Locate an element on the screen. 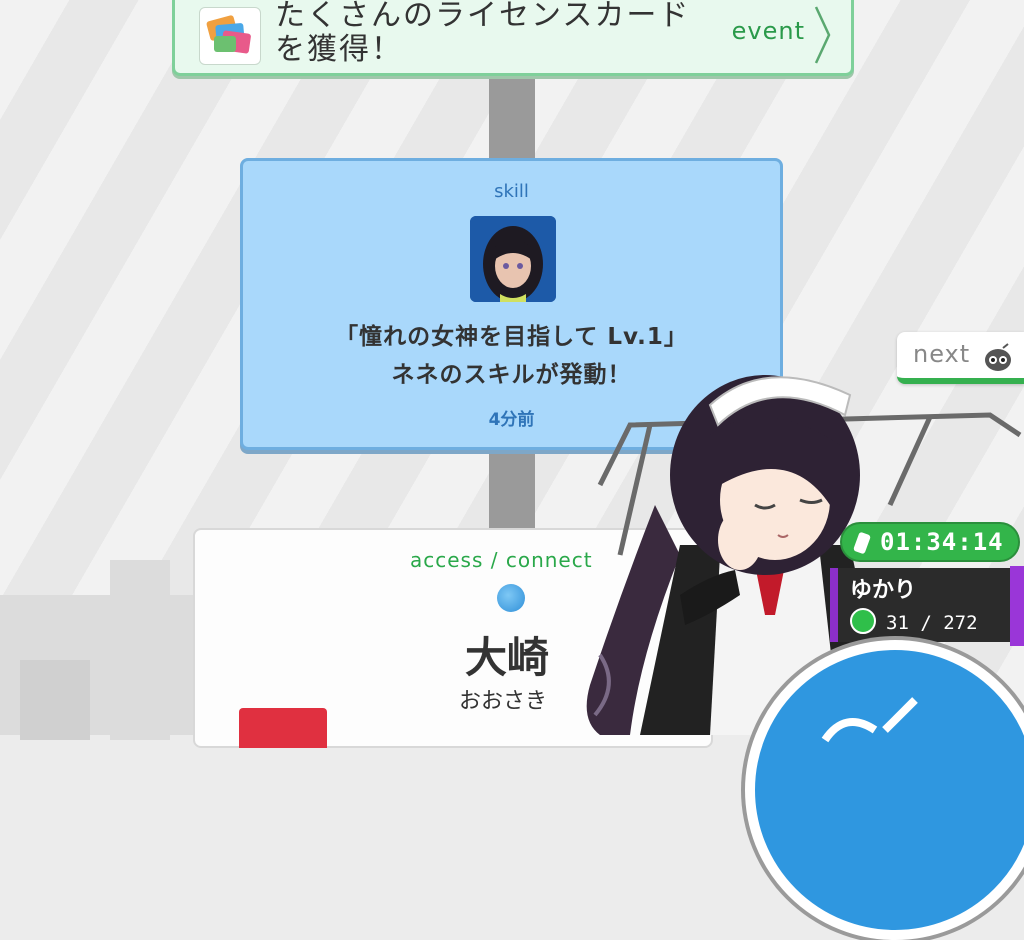  station-kana: おおさき is located at coordinates (503, 701).